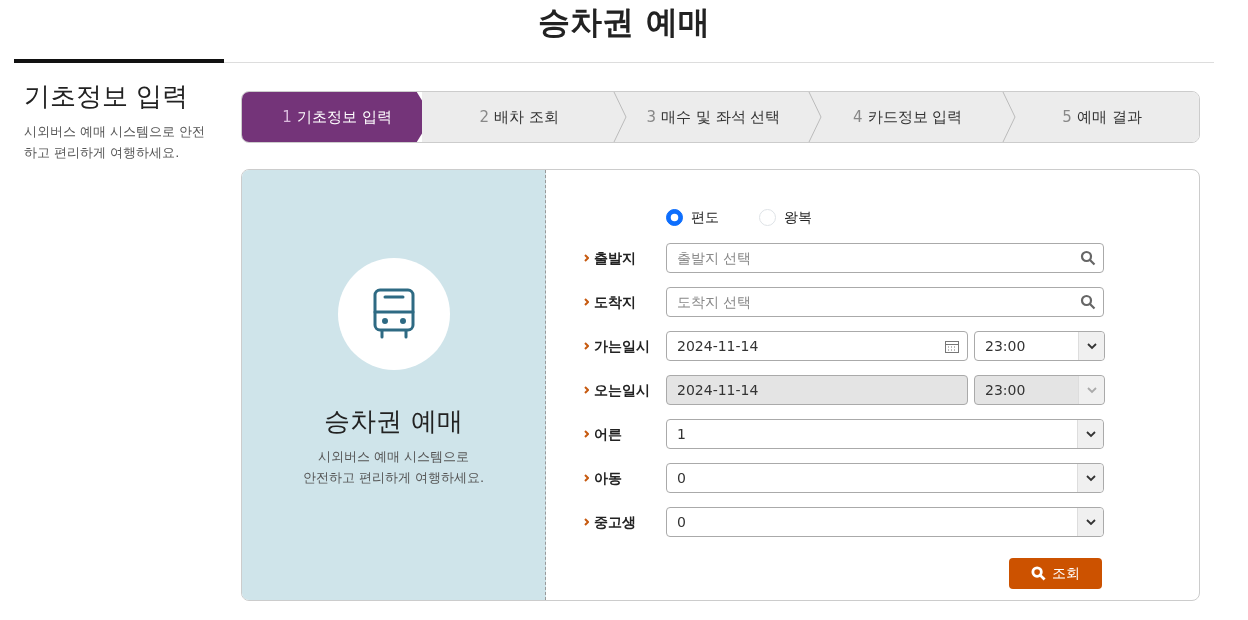  What do you see at coordinates (393, 422) in the screenshot?
I see `intro-title: 승차권 예매` at bounding box center [393, 422].